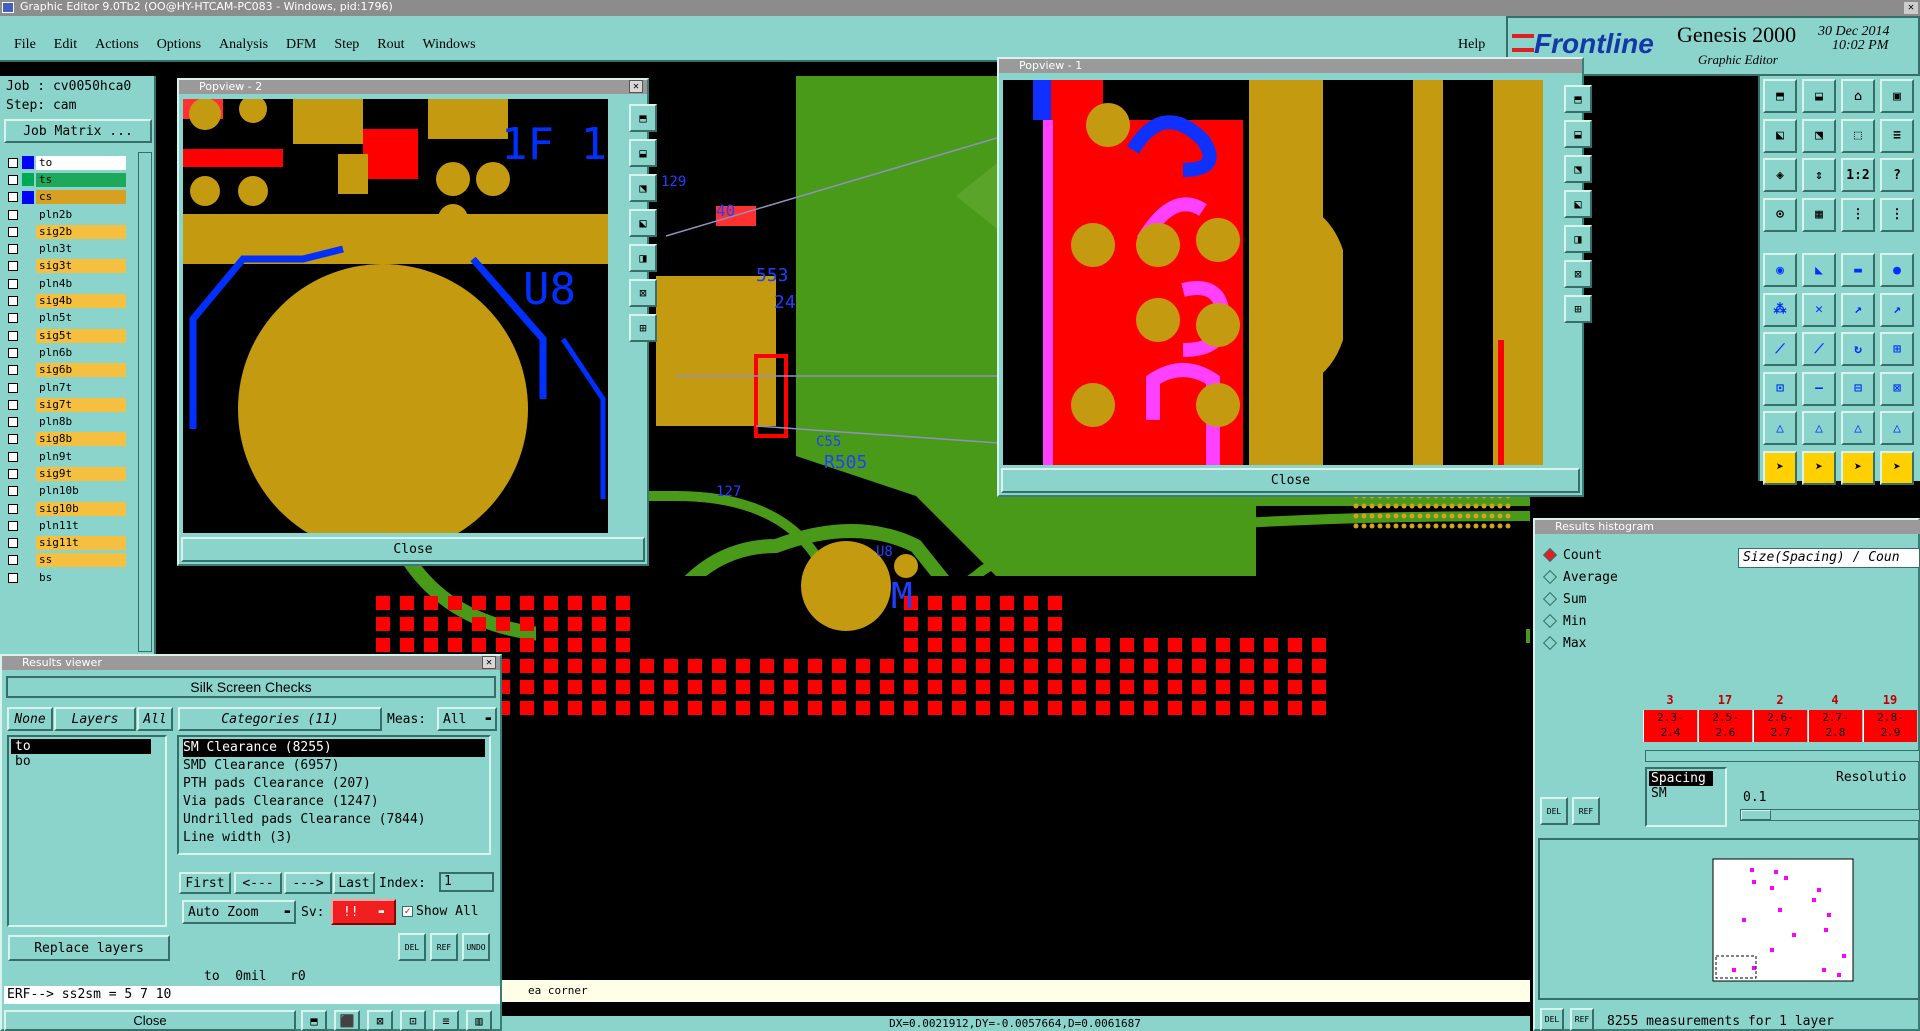 Image resolution: width=1920 pixels, height=1031 pixels. What do you see at coordinates (1780, 135) in the screenshot?
I see `prev-view-icon: ⬕` at bounding box center [1780, 135].